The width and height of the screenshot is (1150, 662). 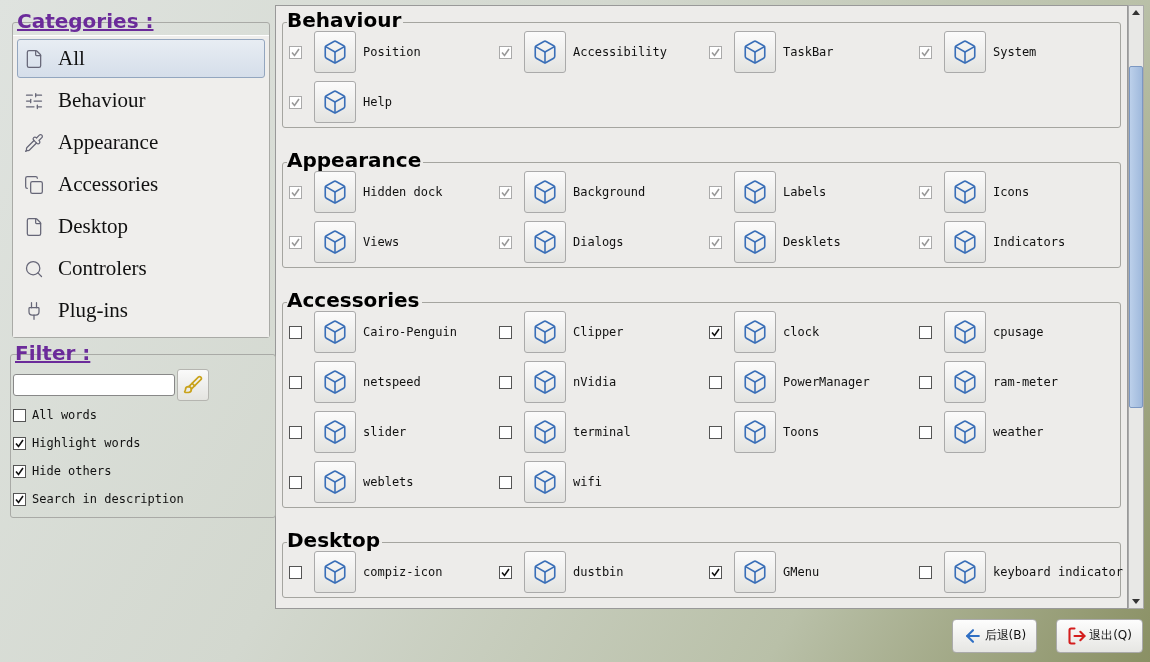 What do you see at coordinates (141, 226) in the screenshot?
I see `category-item: Desktop` at bounding box center [141, 226].